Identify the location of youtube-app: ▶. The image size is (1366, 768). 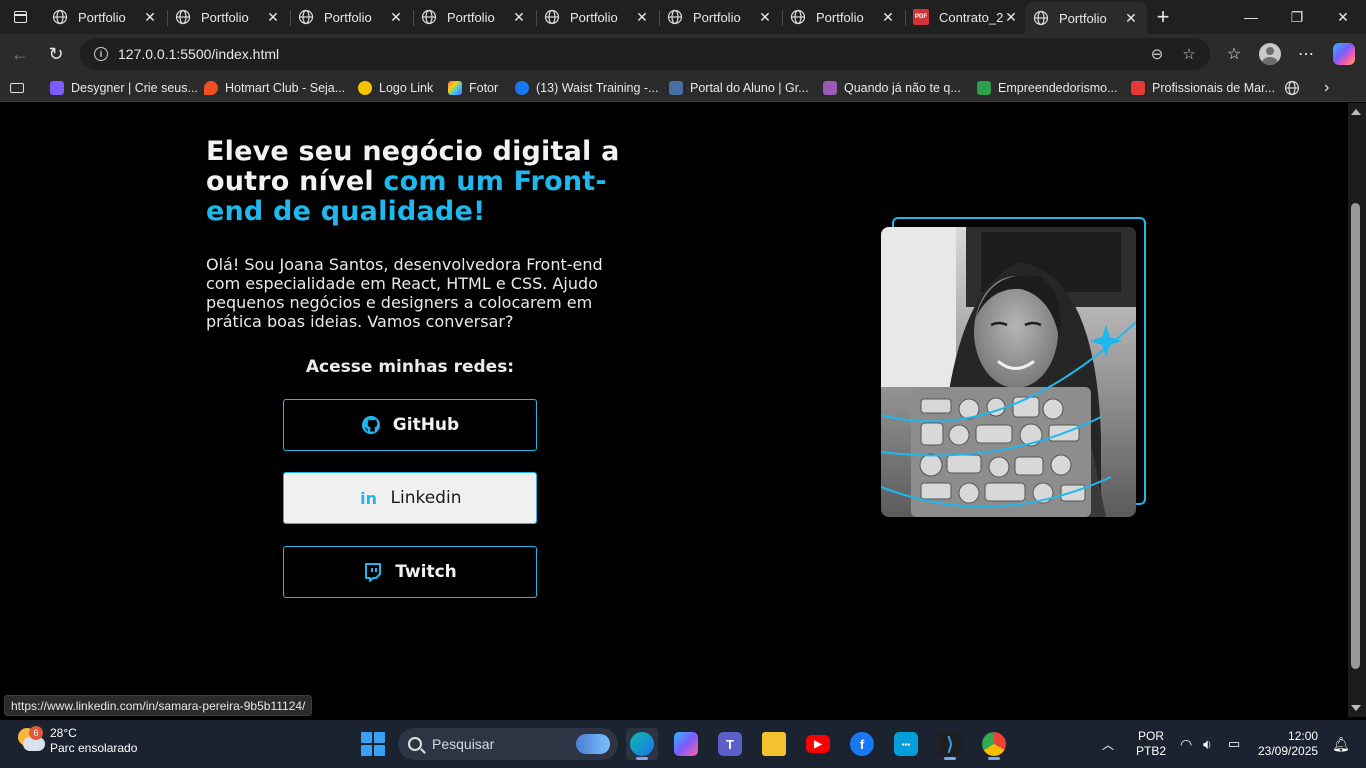
(818, 744).